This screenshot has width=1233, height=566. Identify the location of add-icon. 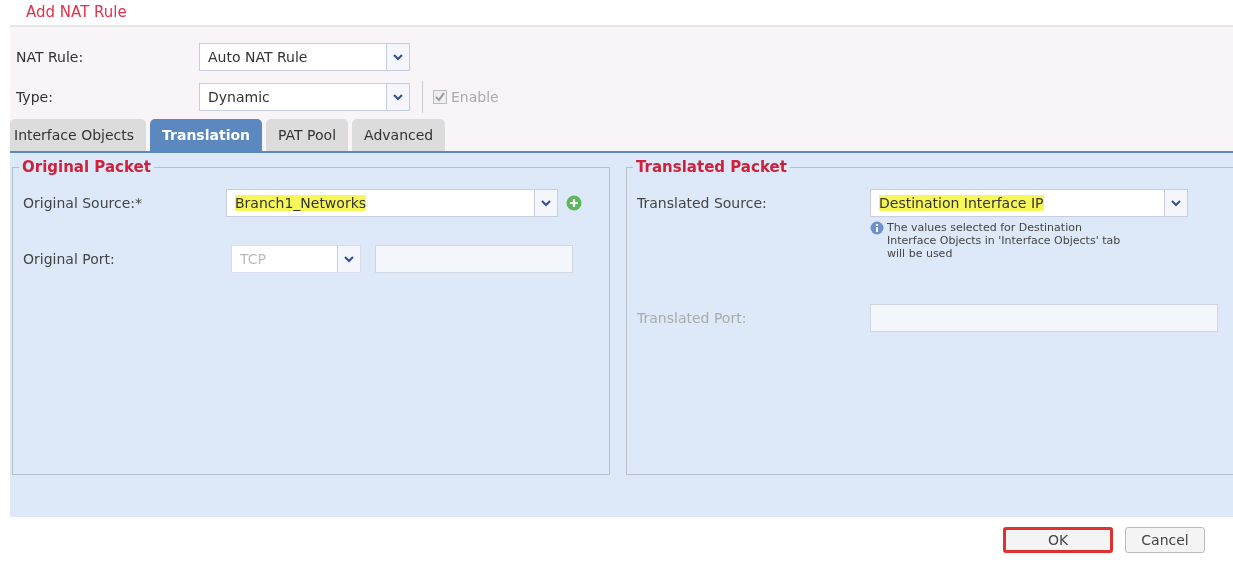
(574, 203).